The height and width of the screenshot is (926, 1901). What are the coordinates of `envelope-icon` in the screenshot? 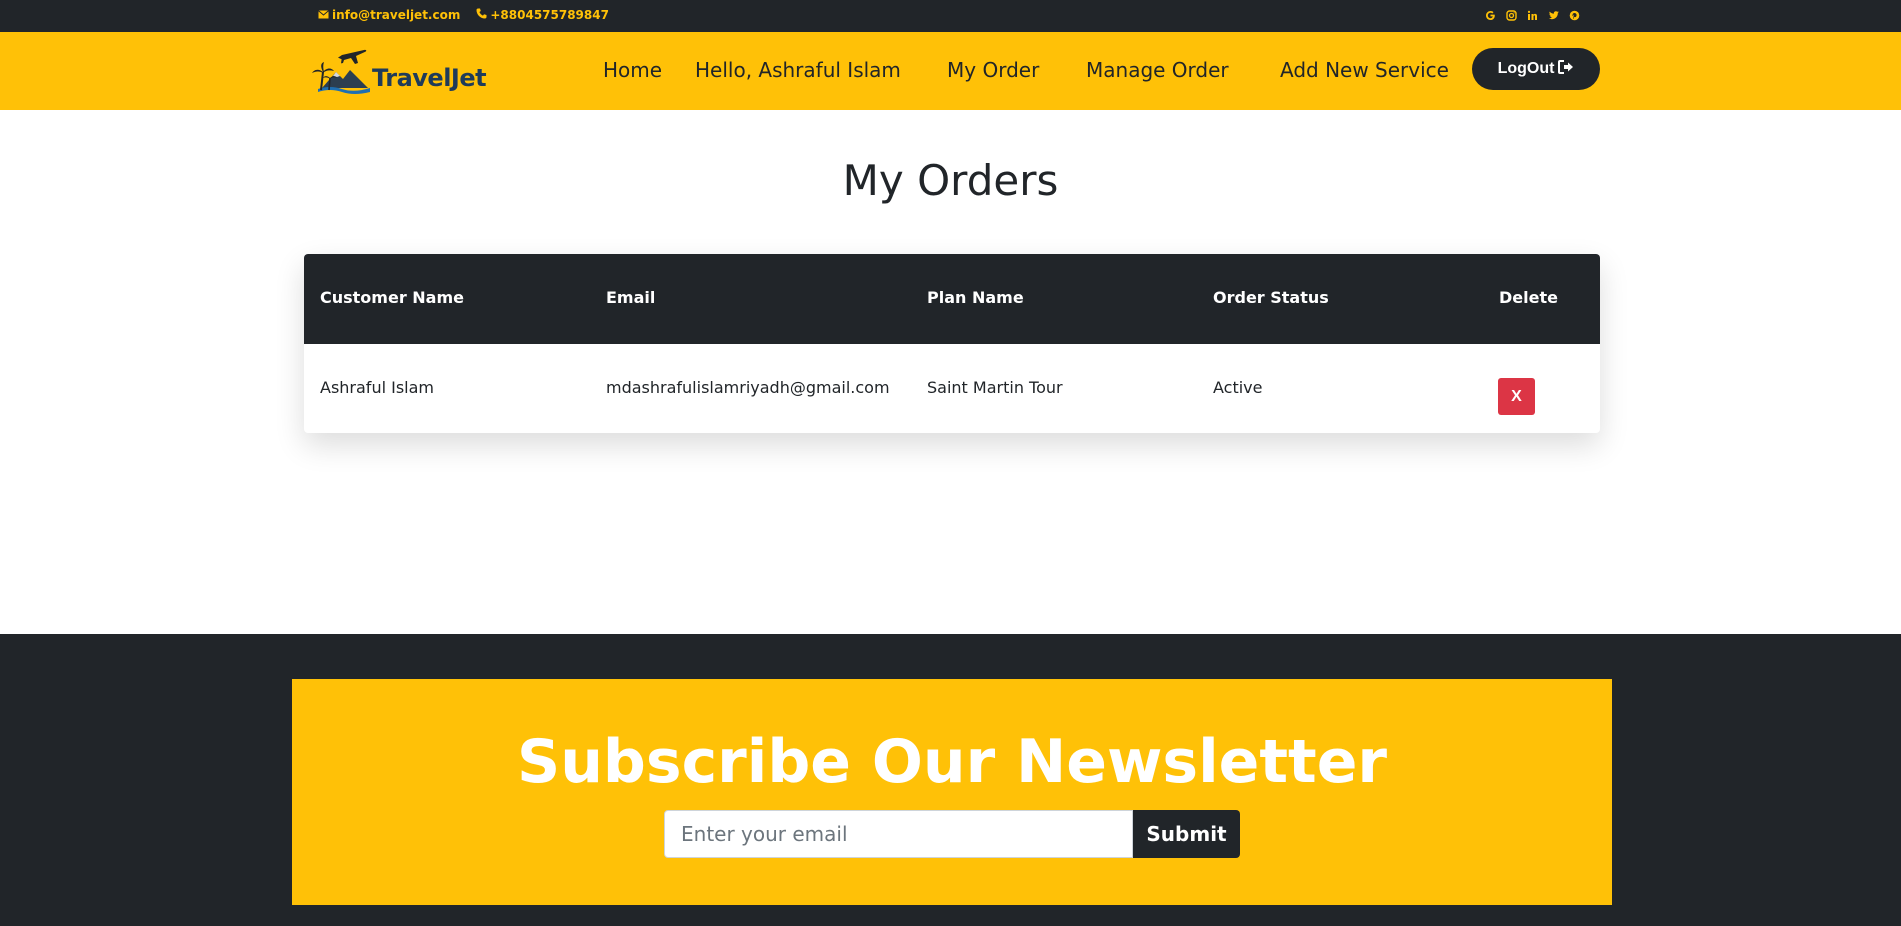 It's located at (323, 15).